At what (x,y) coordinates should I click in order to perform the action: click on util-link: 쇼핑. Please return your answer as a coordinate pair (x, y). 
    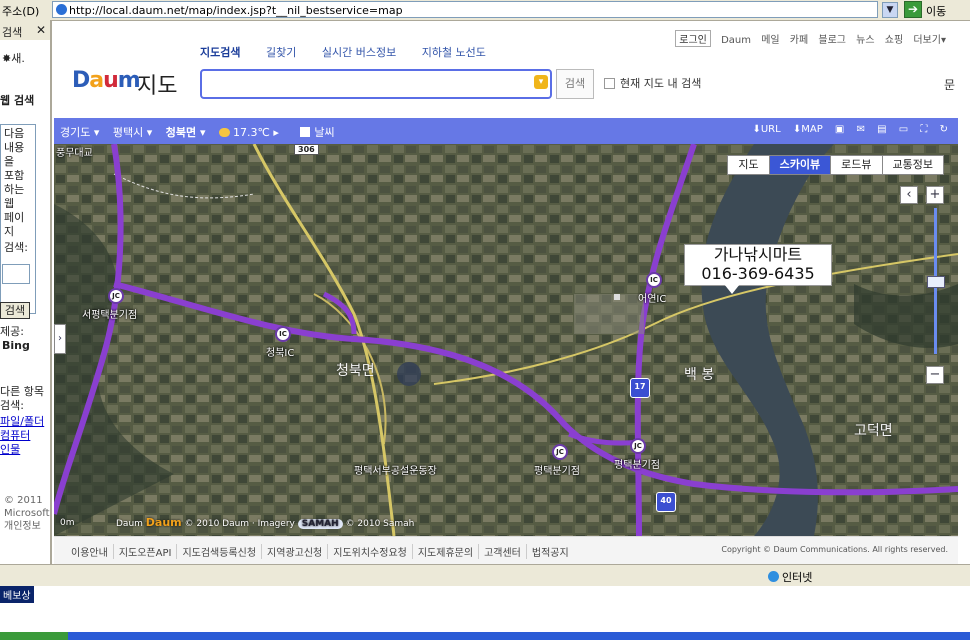
    Looking at the image, I should click on (894, 38).